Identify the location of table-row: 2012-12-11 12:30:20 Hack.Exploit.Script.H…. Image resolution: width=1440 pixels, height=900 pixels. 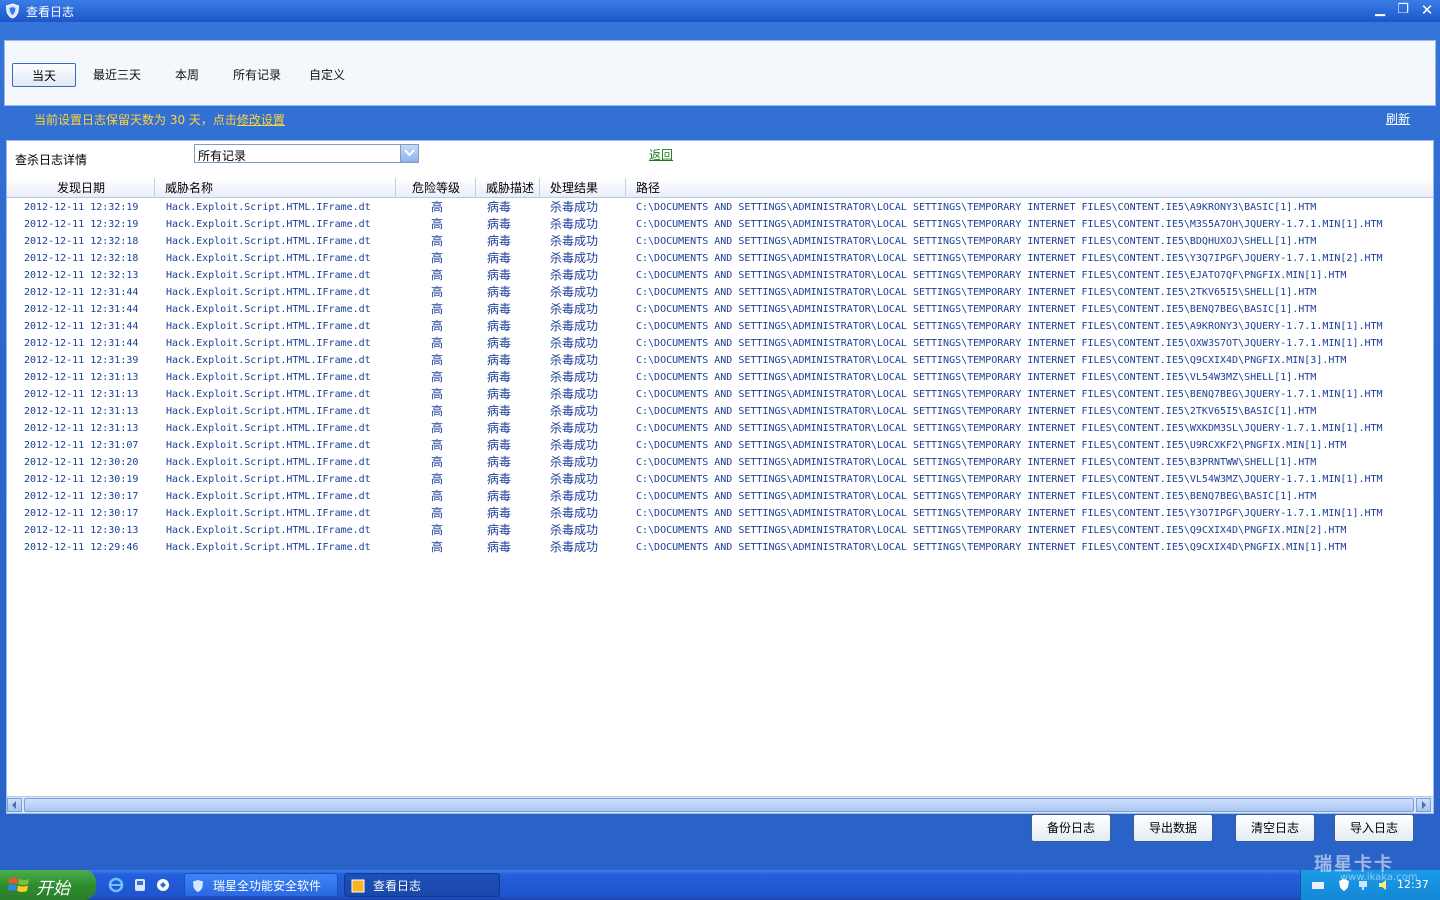
(720, 462).